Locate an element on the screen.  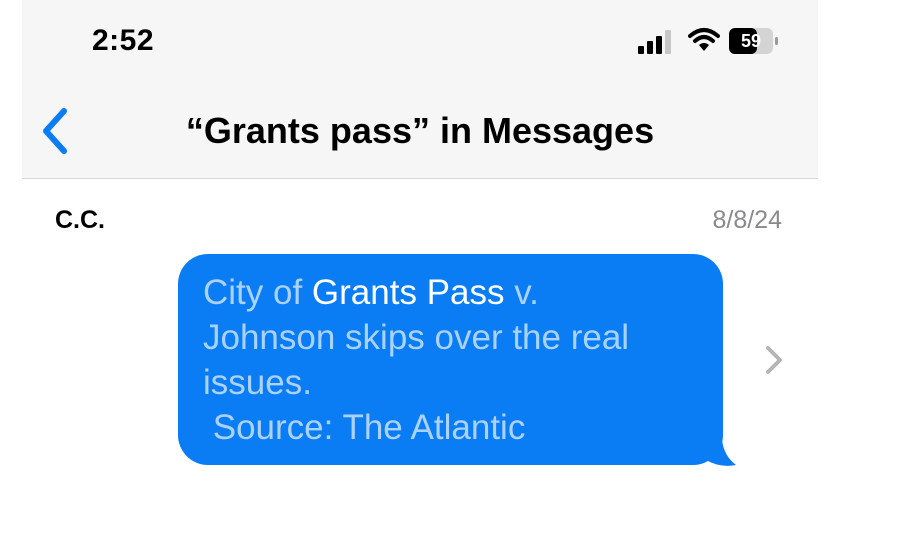
status-time: 2:52 is located at coordinates (123, 40).